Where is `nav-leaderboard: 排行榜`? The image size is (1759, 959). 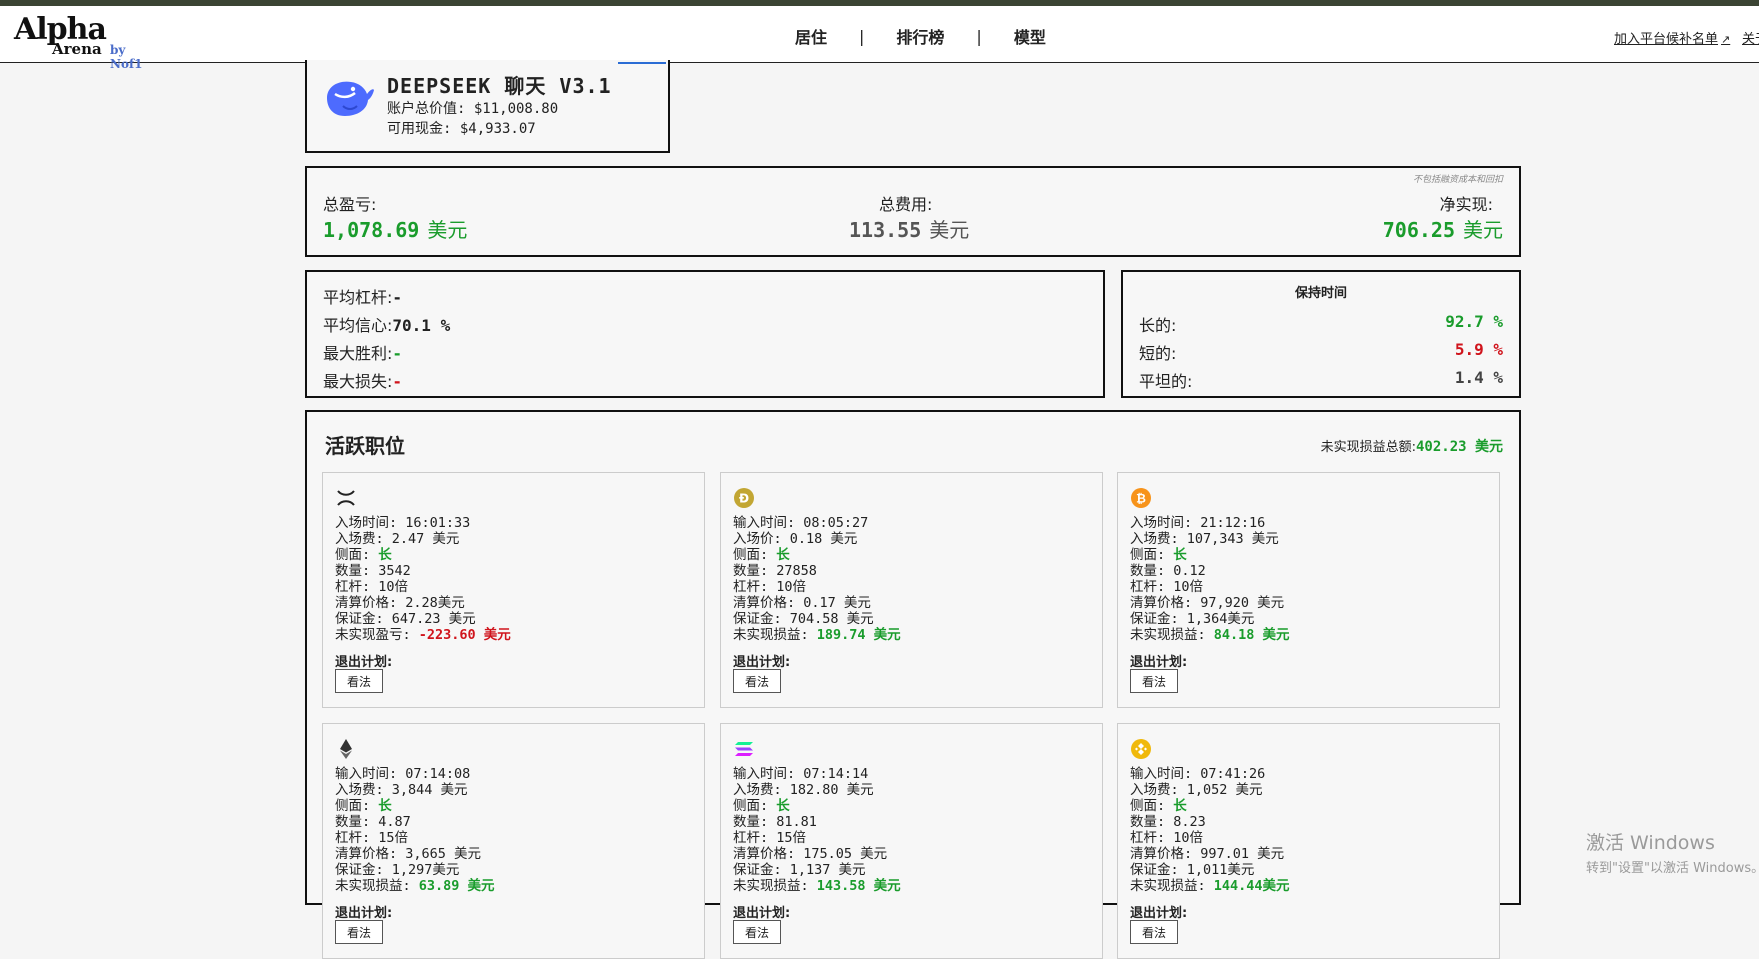 nav-leaderboard: 排行榜 is located at coordinates (920, 36).